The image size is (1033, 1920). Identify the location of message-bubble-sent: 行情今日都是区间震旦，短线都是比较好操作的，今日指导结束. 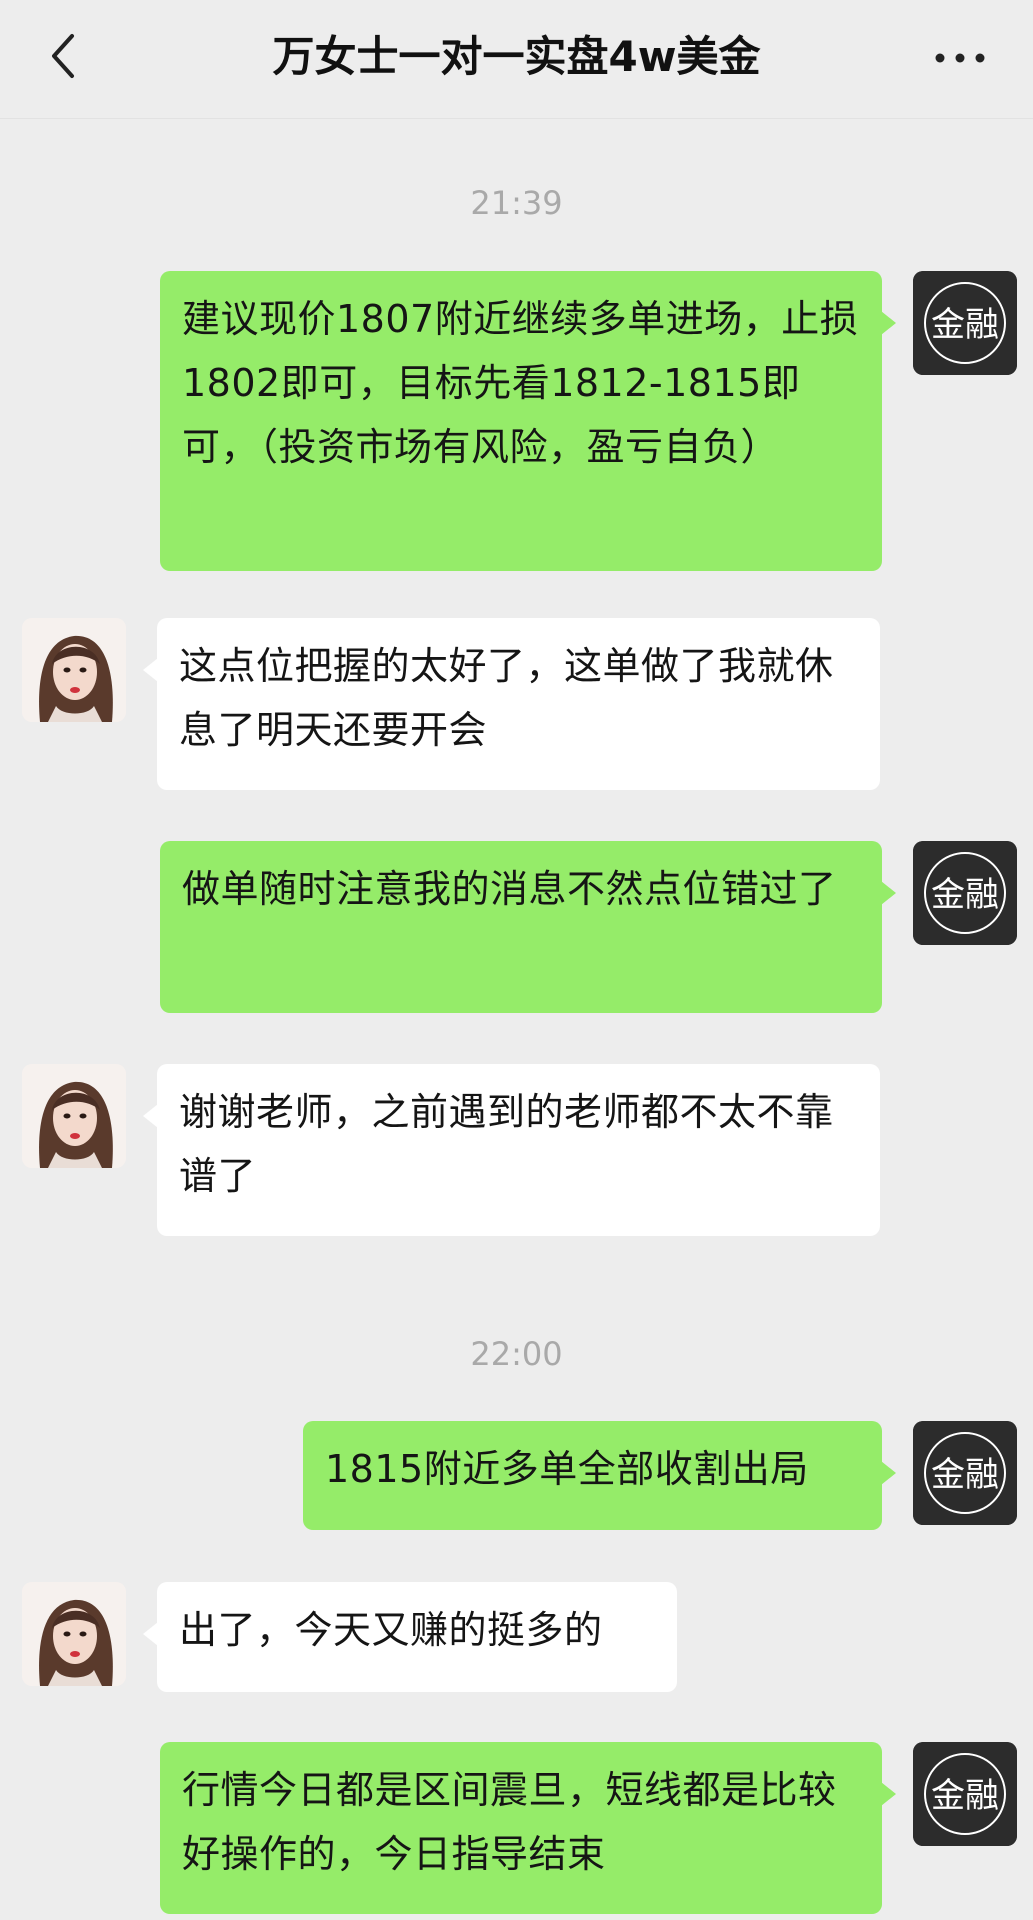
(528, 1828).